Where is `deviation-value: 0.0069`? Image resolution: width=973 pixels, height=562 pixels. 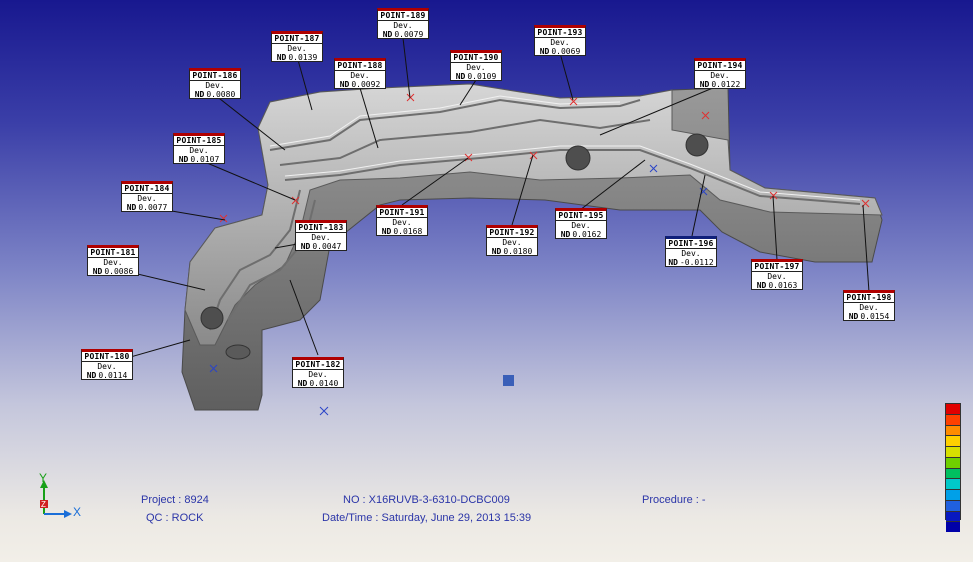
deviation-value: 0.0069 is located at coordinates (566, 51).